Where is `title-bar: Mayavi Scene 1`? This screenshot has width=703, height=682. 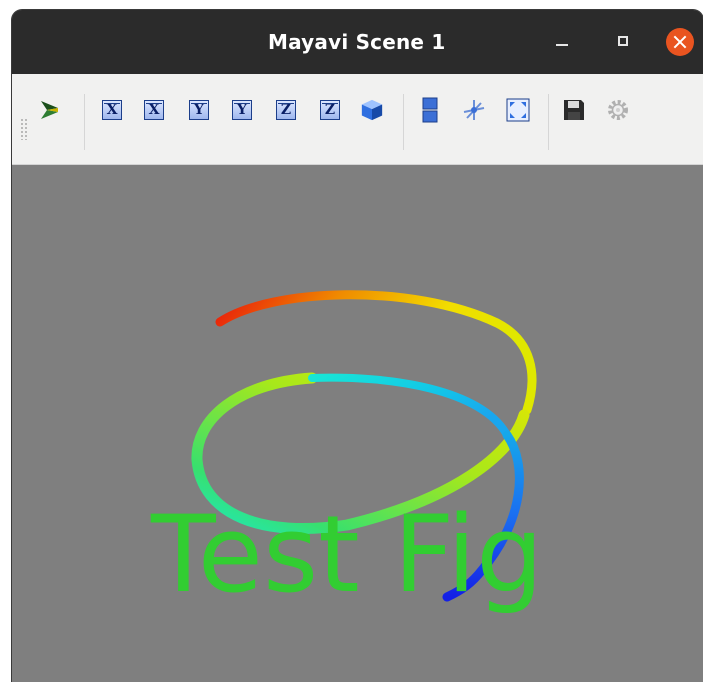 title-bar: Mayavi Scene 1 is located at coordinates (357, 42).